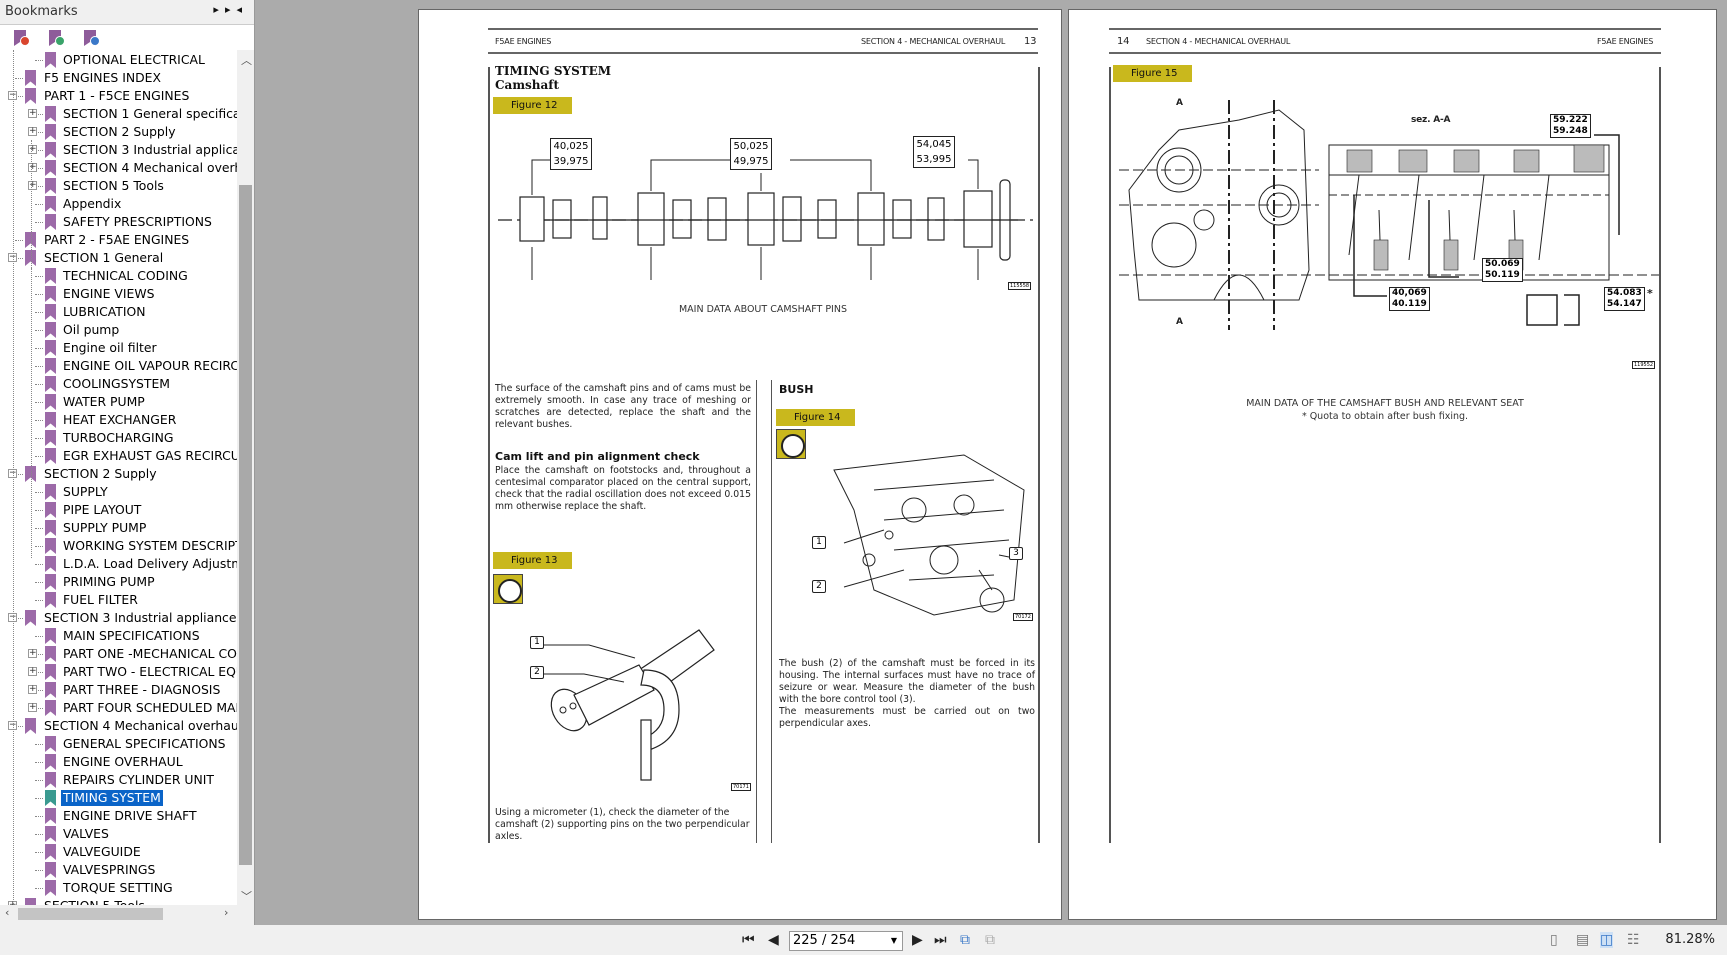 The height and width of the screenshot is (955, 1727). Describe the element at coordinates (242, 9) in the screenshot. I see `collapse-panel-icon: ◂` at that location.